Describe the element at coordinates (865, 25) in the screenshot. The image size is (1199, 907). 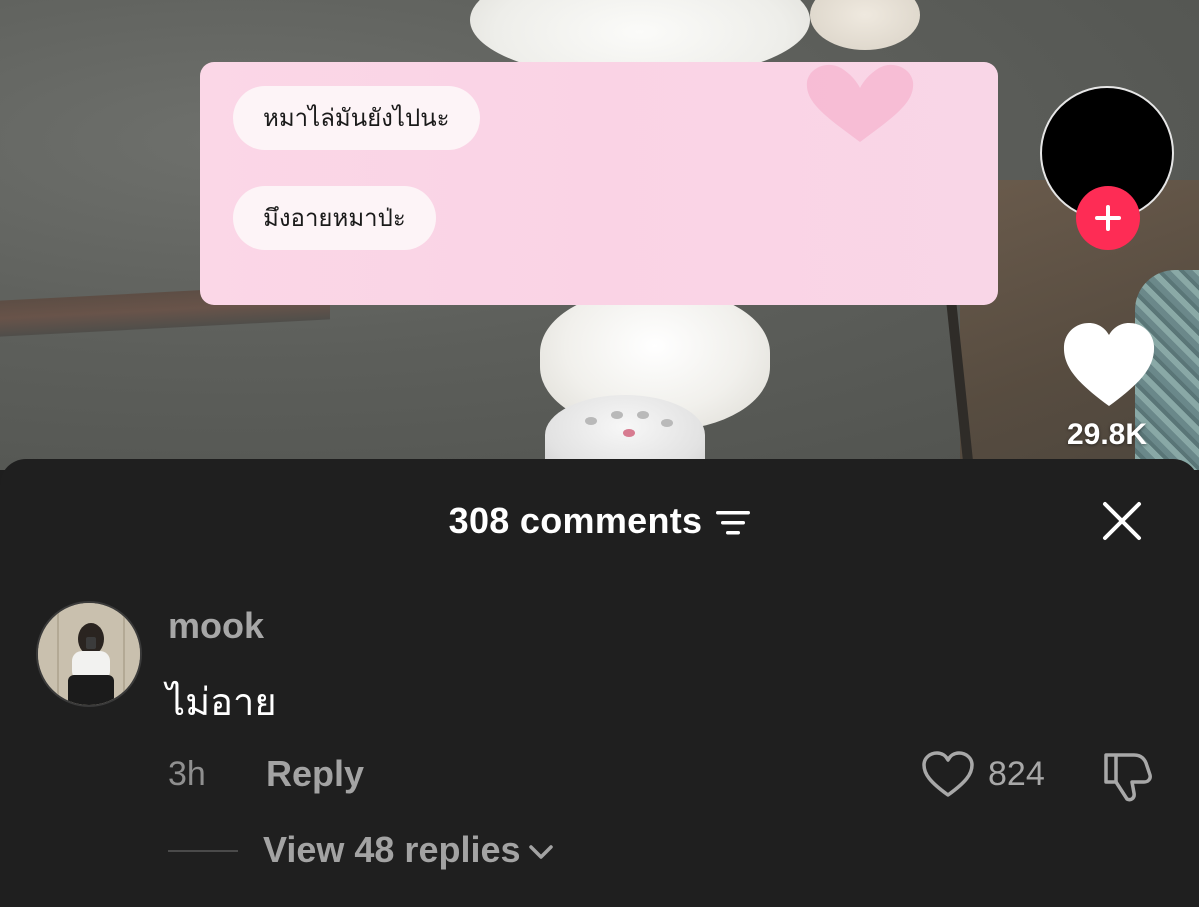
I see `dog-paw` at that location.